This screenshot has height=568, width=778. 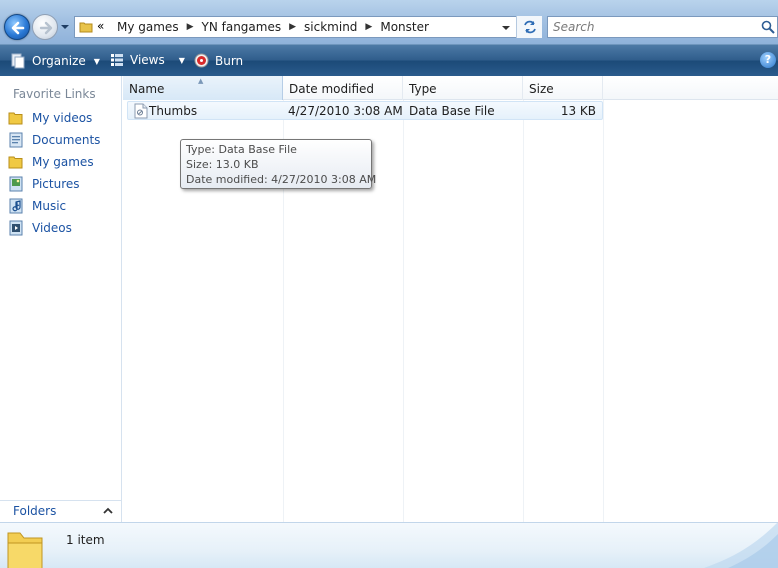 I want to click on favorite-link-label: Documents, so click(x=66, y=140).